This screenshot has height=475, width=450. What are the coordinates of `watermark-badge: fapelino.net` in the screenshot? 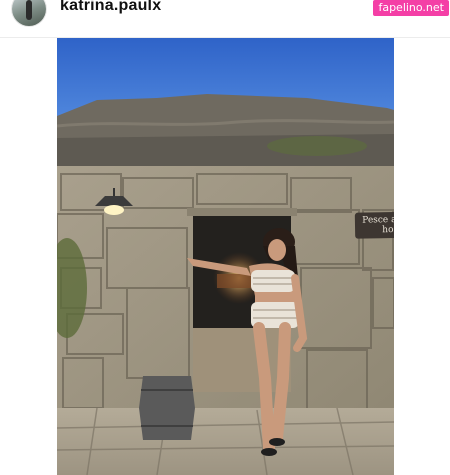 It's located at (411, 8).